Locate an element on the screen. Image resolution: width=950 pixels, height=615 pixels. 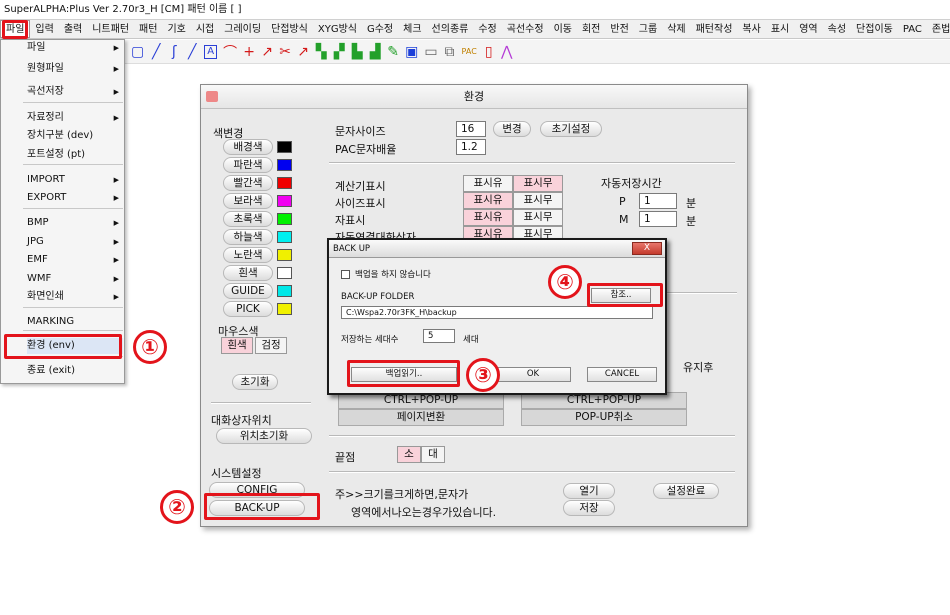
color-button: 초록색 is located at coordinates (248, 219).